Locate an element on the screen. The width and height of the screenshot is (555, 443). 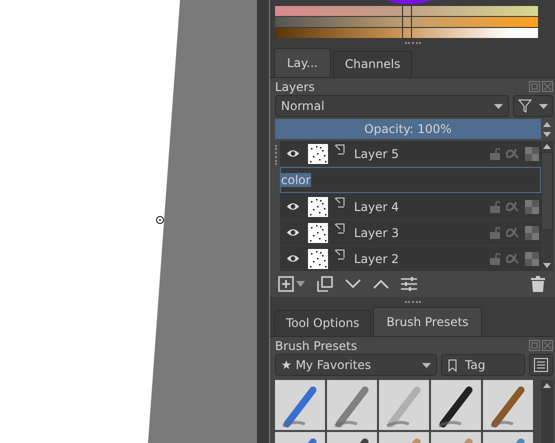
bookmark-icon is located at coordinates (452, 365).